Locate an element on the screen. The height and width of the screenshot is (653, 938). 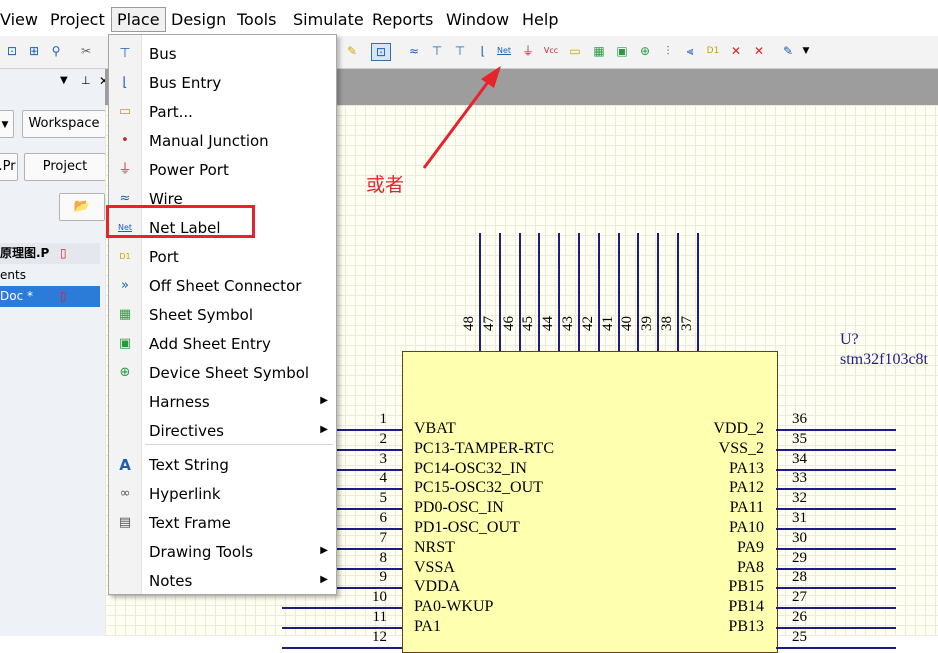
menu-item-power-port: ⏚ Power Port is located at coordinates (222, 170).